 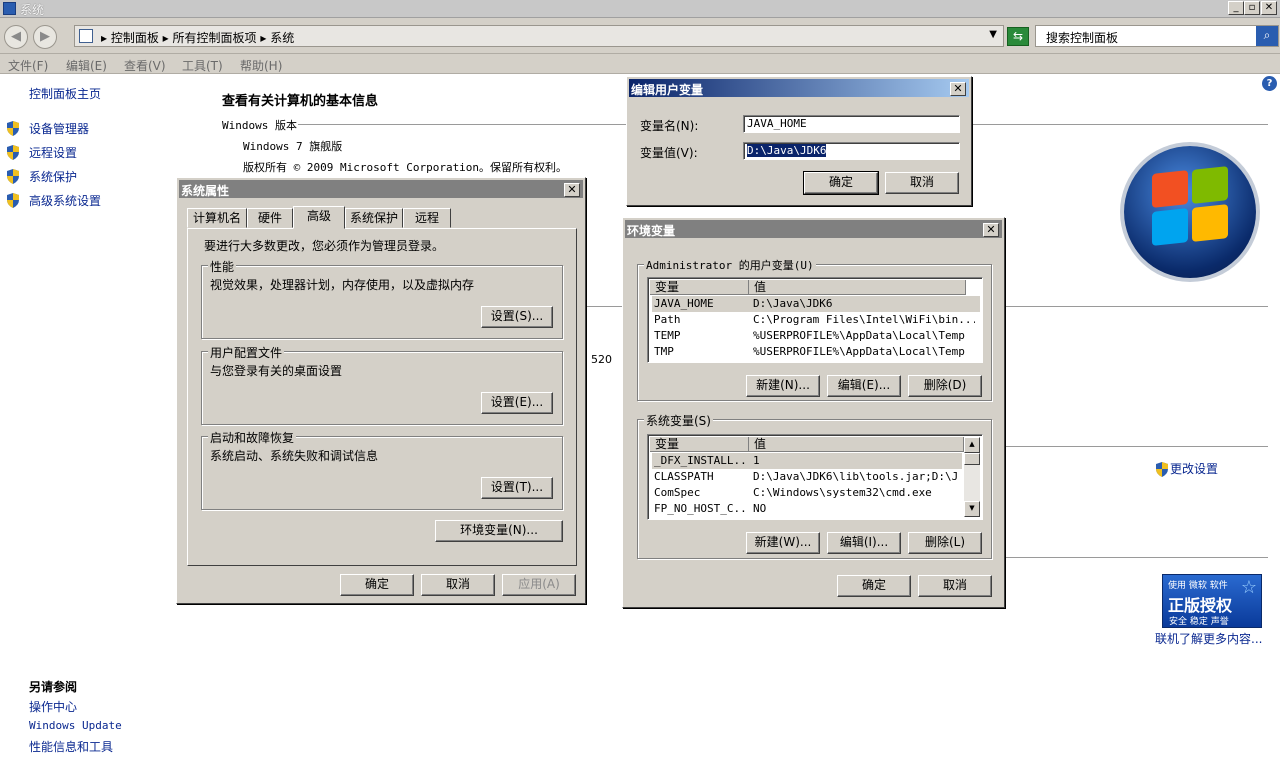 What do you see at coordinates (276, 371) in the screenshot?
I see `profile-desc: 与您登录有关的桌面设置` at bounding box center [276, 371].